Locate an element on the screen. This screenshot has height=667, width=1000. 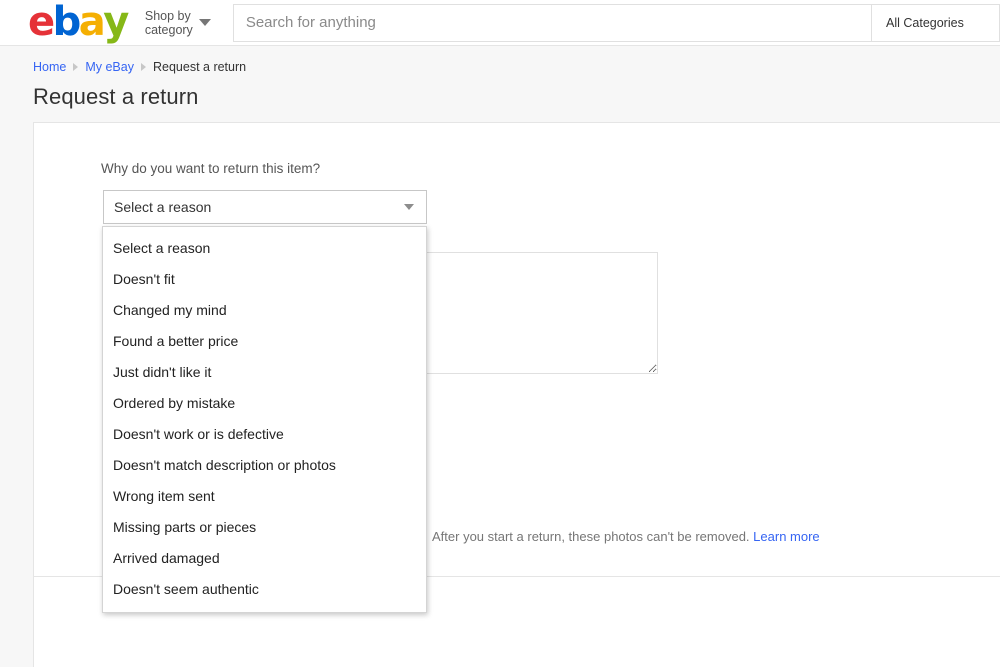
shop-by-category-label: Shop by category is located at coordinates (169, 23).